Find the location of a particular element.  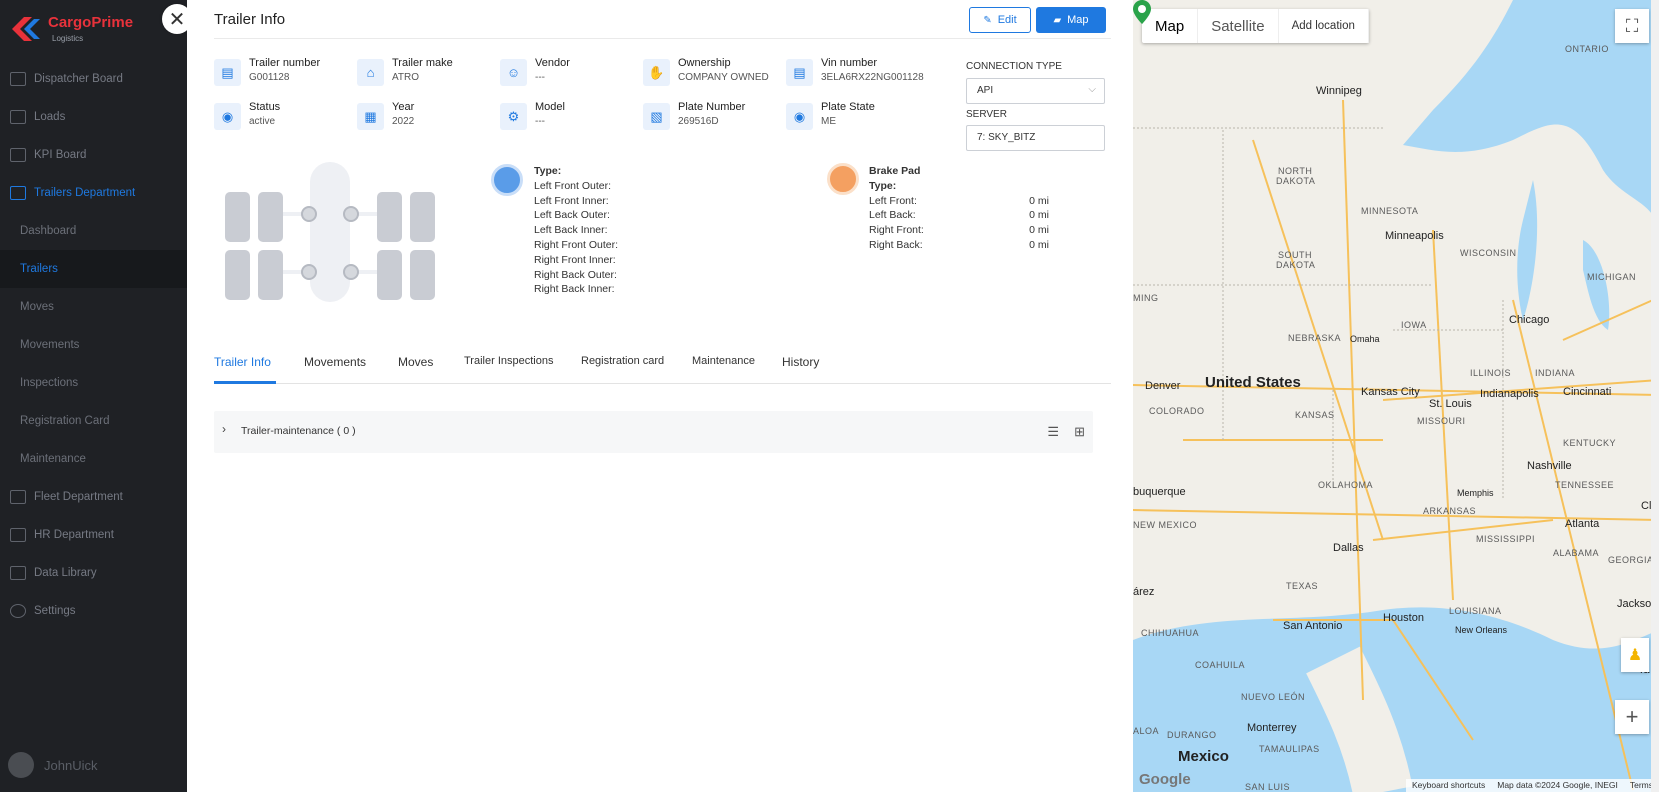

map-label: MINNESOTA is located at coordinates (1390, 211).